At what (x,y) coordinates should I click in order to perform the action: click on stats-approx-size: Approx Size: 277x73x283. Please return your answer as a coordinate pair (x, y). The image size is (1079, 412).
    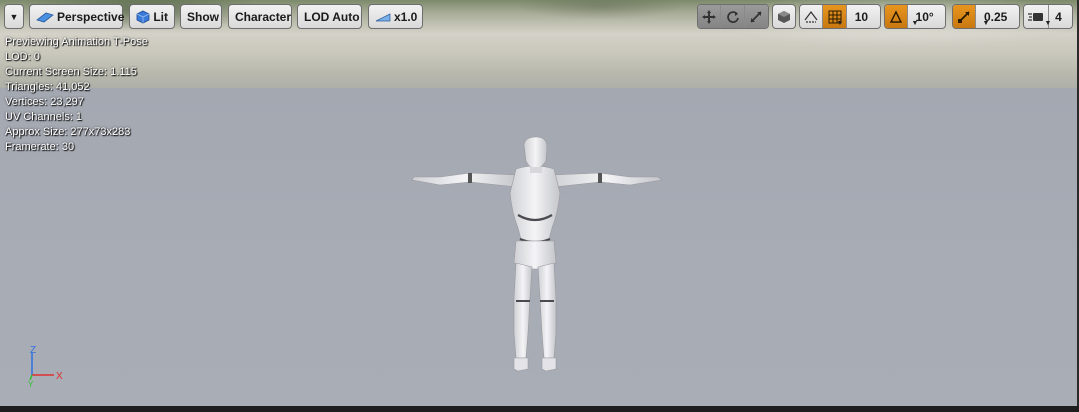
    Looking at the image, I should click on (68, 132).